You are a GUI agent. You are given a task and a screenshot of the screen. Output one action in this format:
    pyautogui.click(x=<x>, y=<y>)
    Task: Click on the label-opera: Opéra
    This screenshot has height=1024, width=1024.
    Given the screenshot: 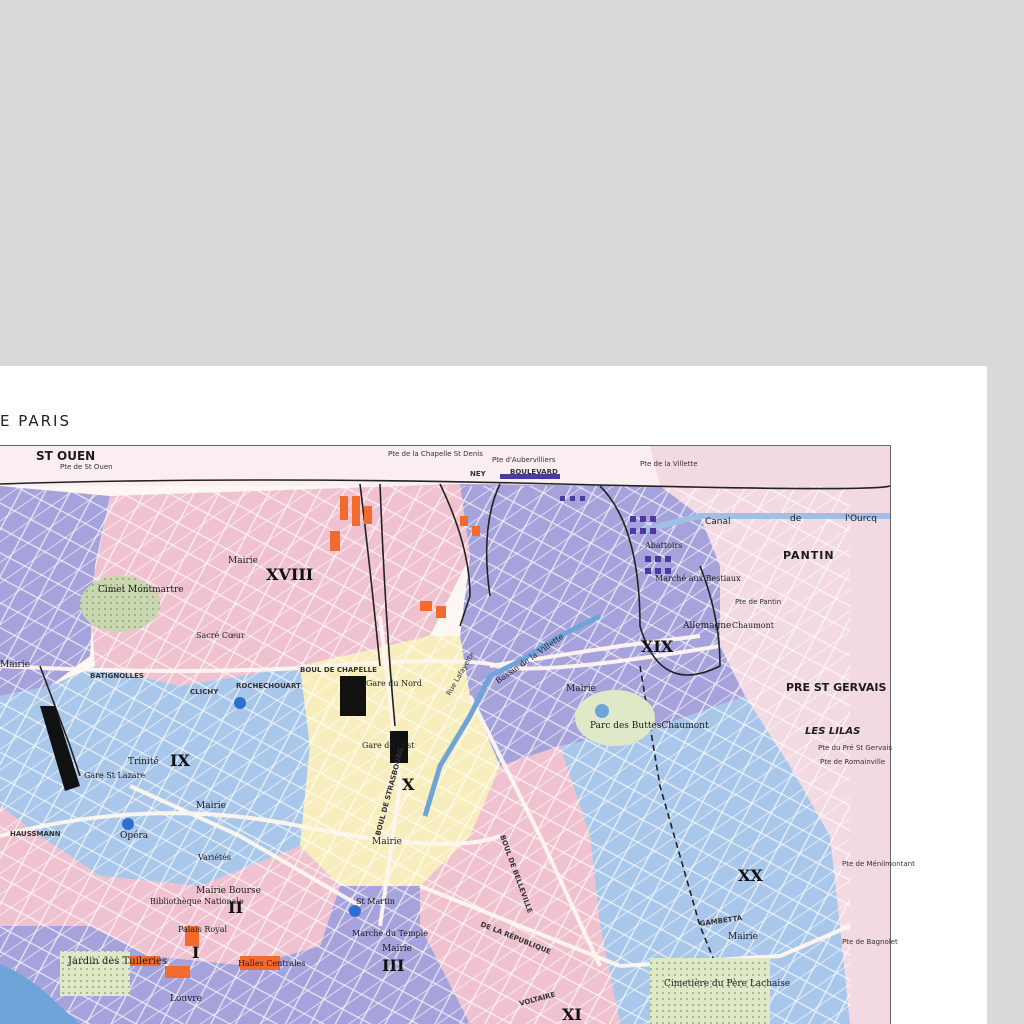 What is the action you would take?
    pyautogui.click(x=134, y=835)
    